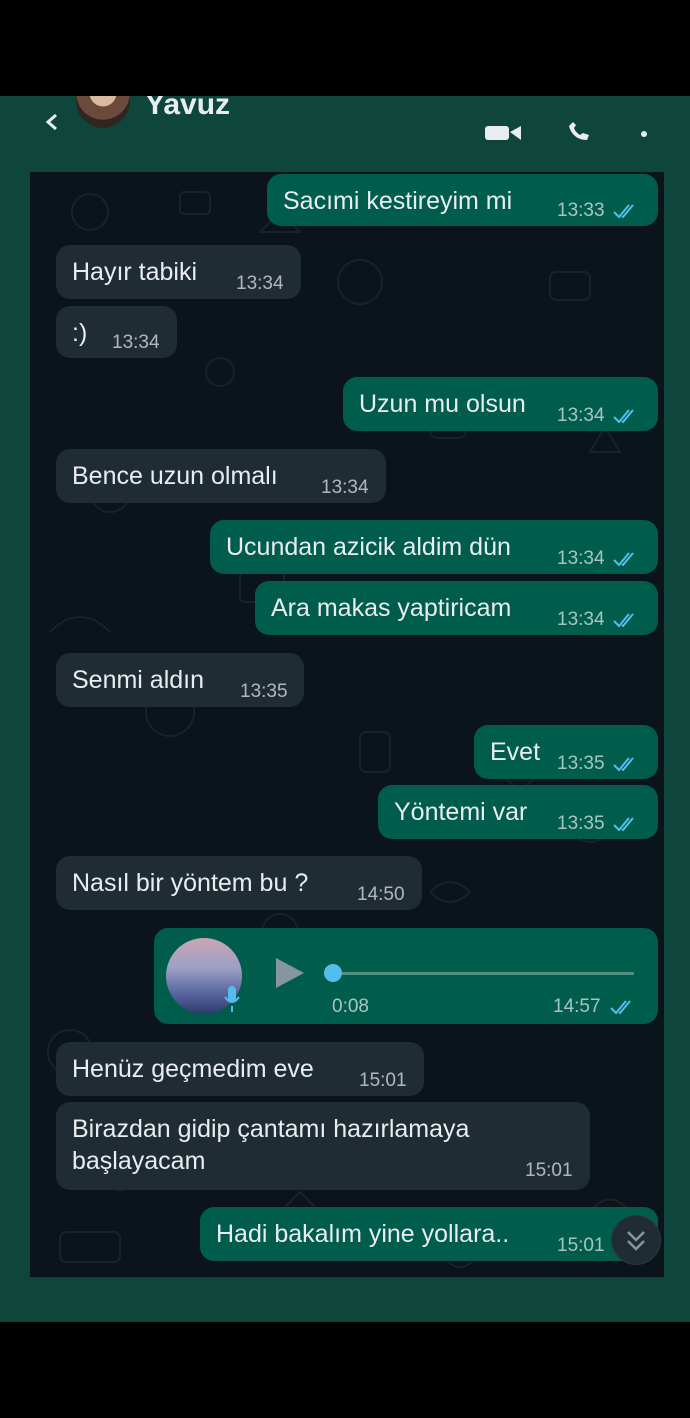  I want to click on contact-name: Yavuz, so click(187, 108).